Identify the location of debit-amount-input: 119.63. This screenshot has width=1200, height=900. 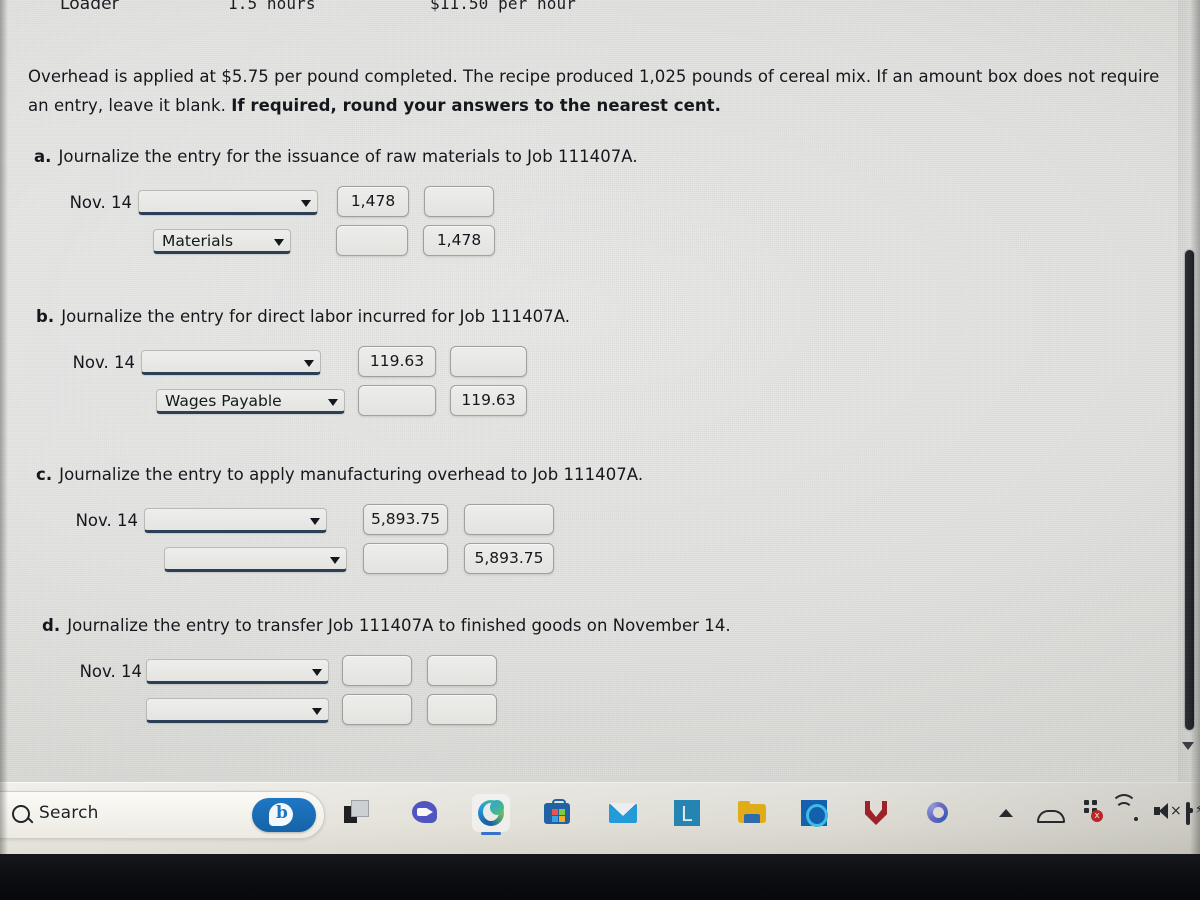
(397, 361).